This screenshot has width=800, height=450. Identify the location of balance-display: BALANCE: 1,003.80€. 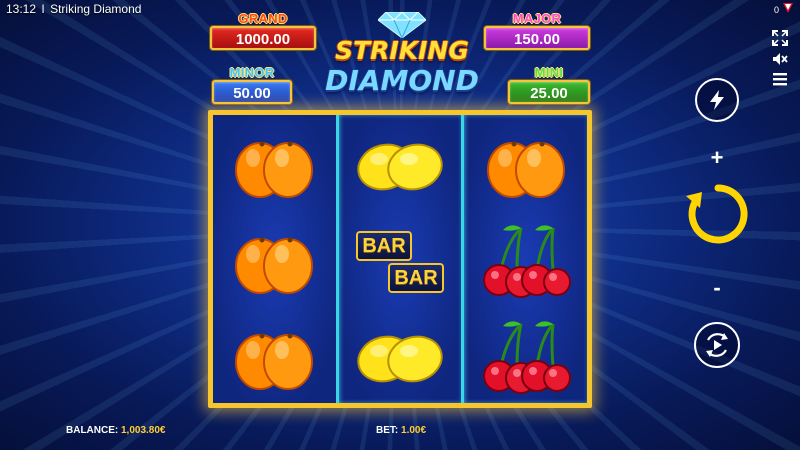
(116, 430).